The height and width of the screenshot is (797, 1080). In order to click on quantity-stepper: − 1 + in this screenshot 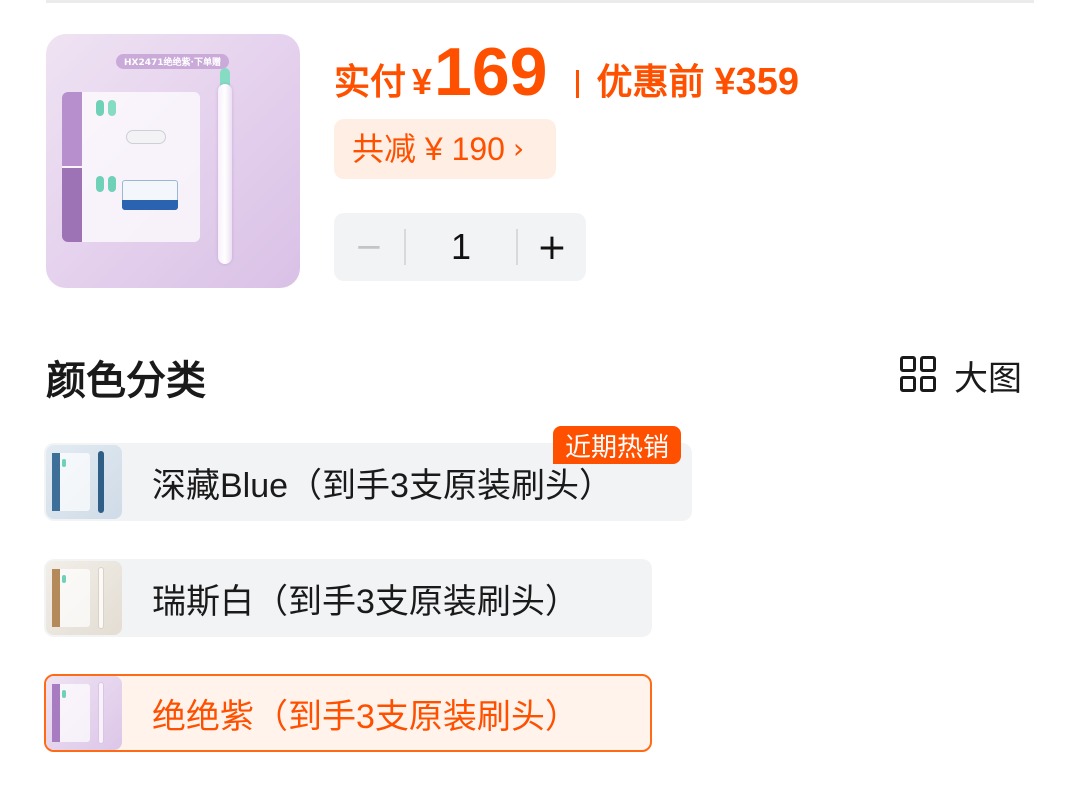, I will do `click(460, 247)`.